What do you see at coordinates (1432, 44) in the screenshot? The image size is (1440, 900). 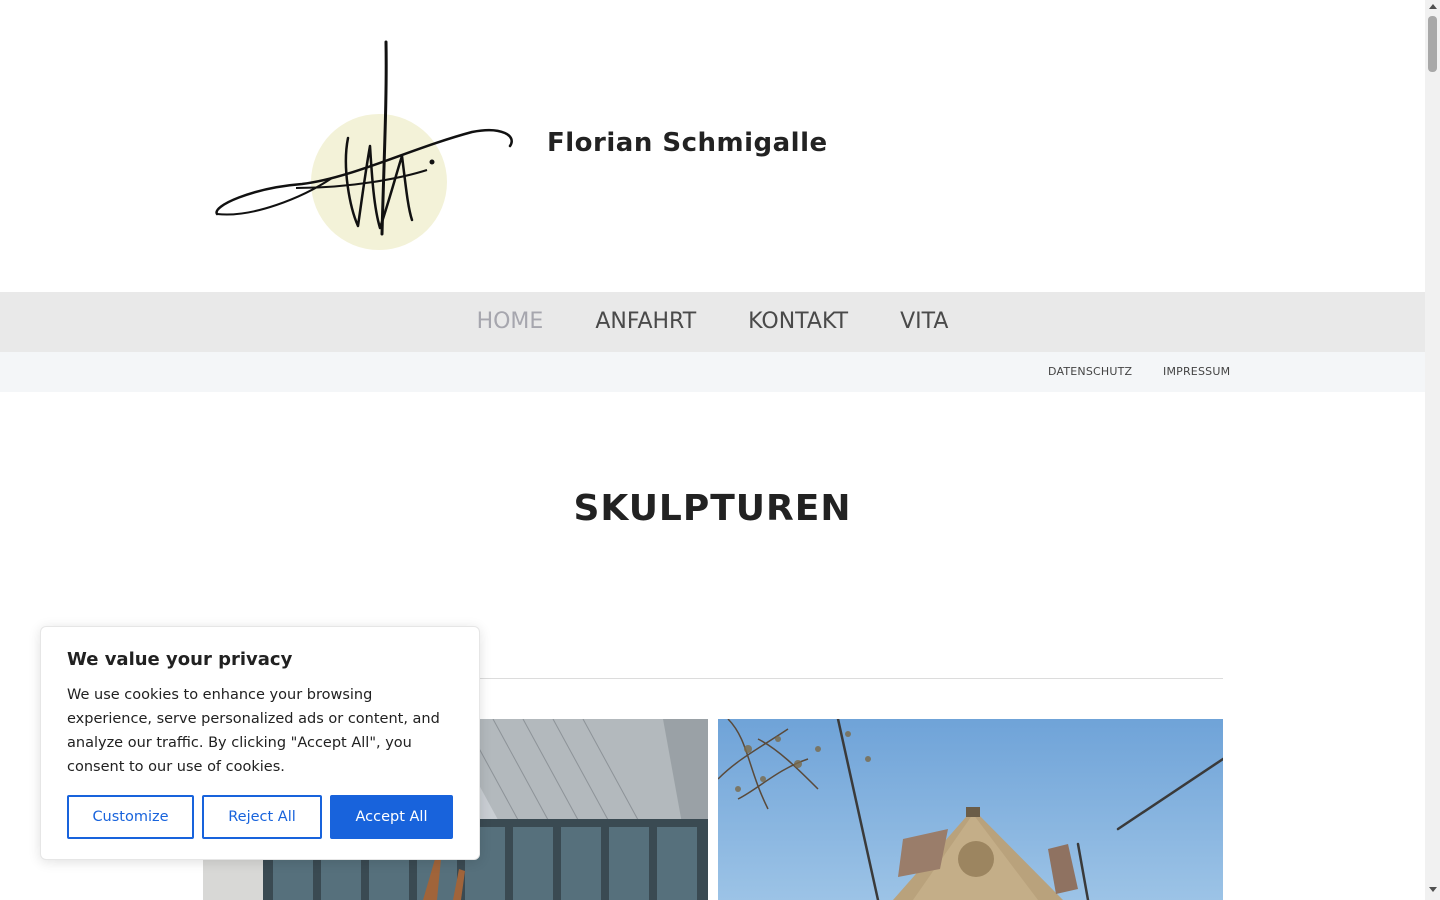 I see `scrollbar-thumb` at bounding box center [1432, 44].